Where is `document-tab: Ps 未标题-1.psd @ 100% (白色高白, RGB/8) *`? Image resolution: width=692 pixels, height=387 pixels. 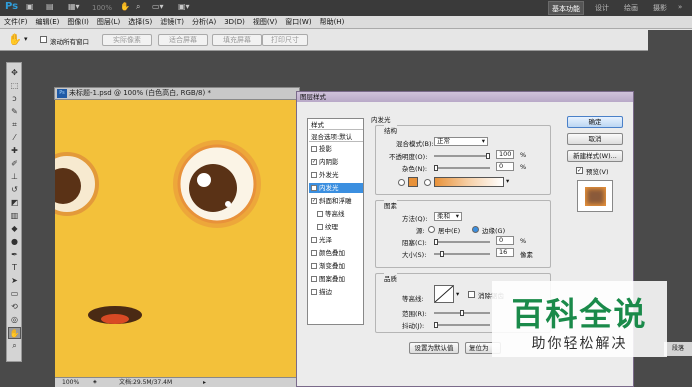
document-tab: Ps 未标题-1.psd @ 100% (白色高白, RGB/8) * is located at coordinates (177, 93).